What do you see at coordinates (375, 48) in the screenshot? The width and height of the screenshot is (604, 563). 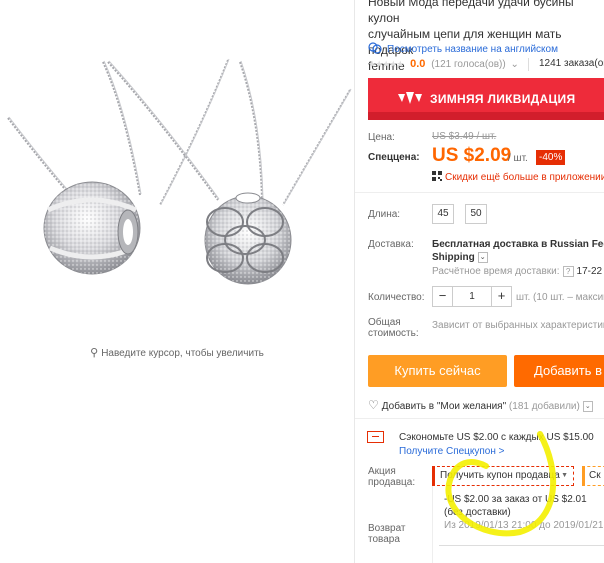 I see `translate-icon` at bounding box center [375, 48].